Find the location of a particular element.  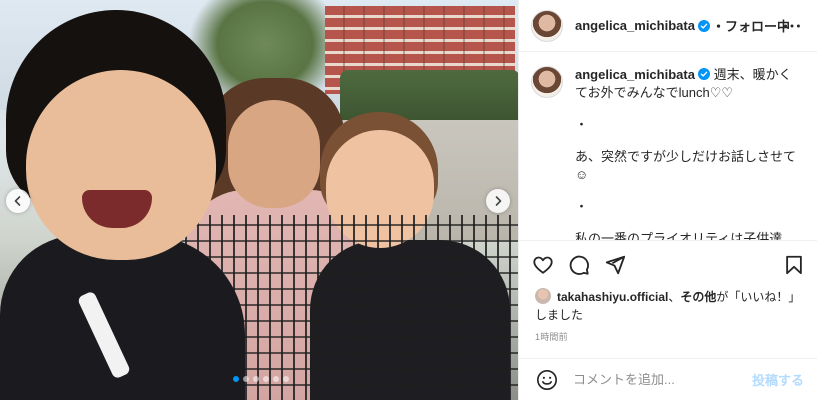

share-button is located at coordinates (615, 265).